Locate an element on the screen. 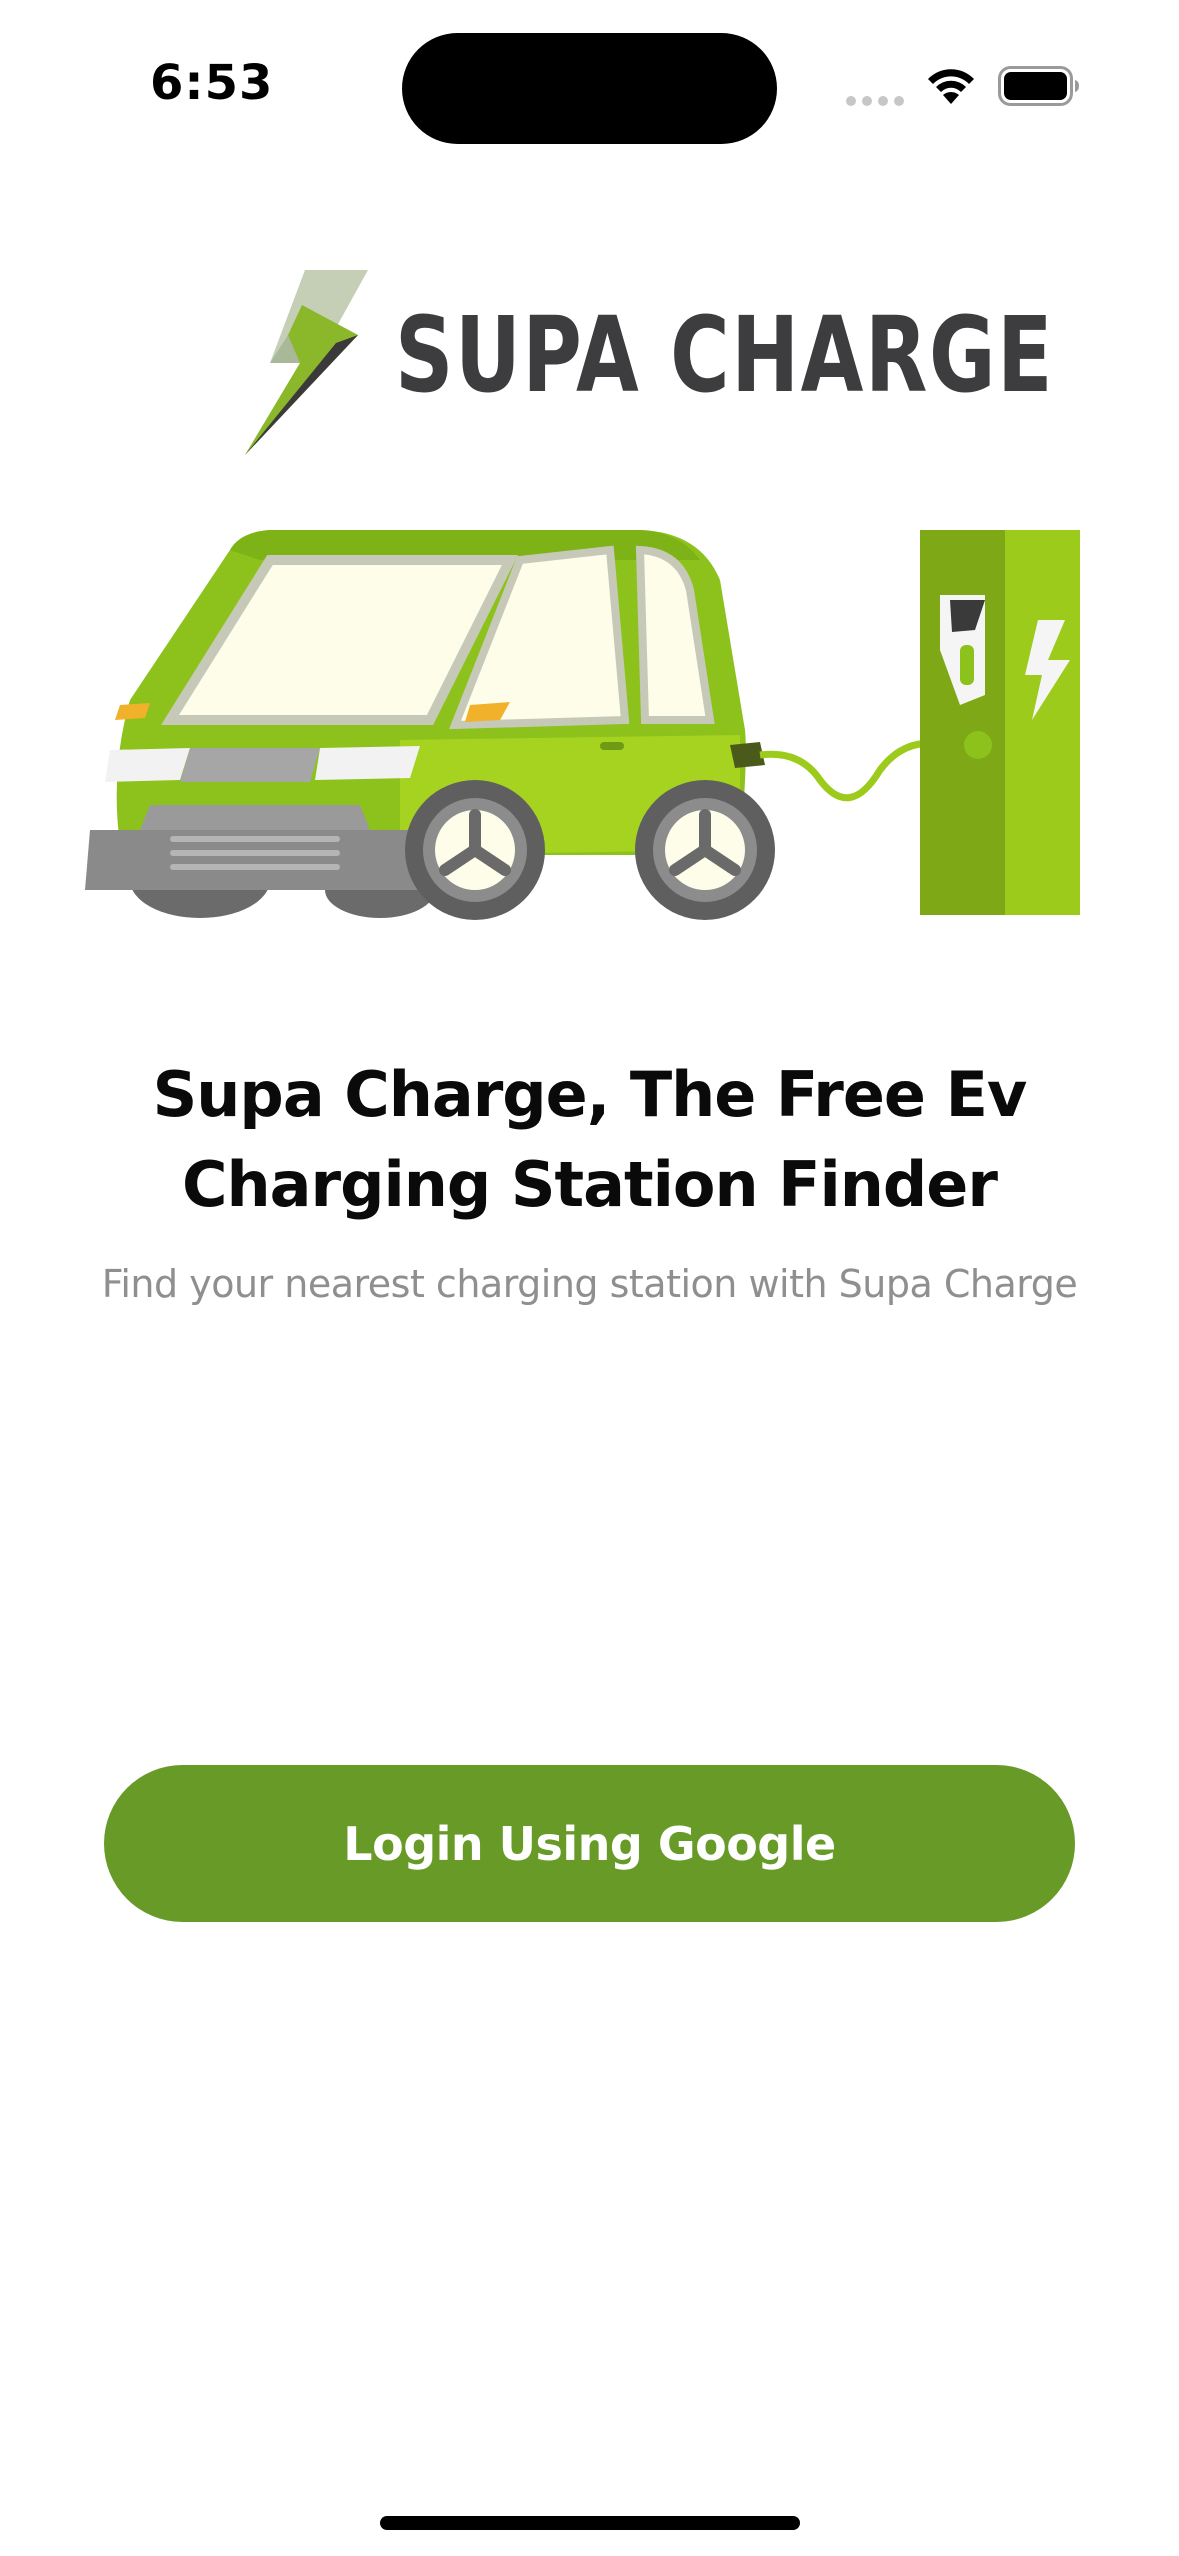  page-title-line-1: Supa Charge, The Free Ev is located at coordinates (590, 1094).